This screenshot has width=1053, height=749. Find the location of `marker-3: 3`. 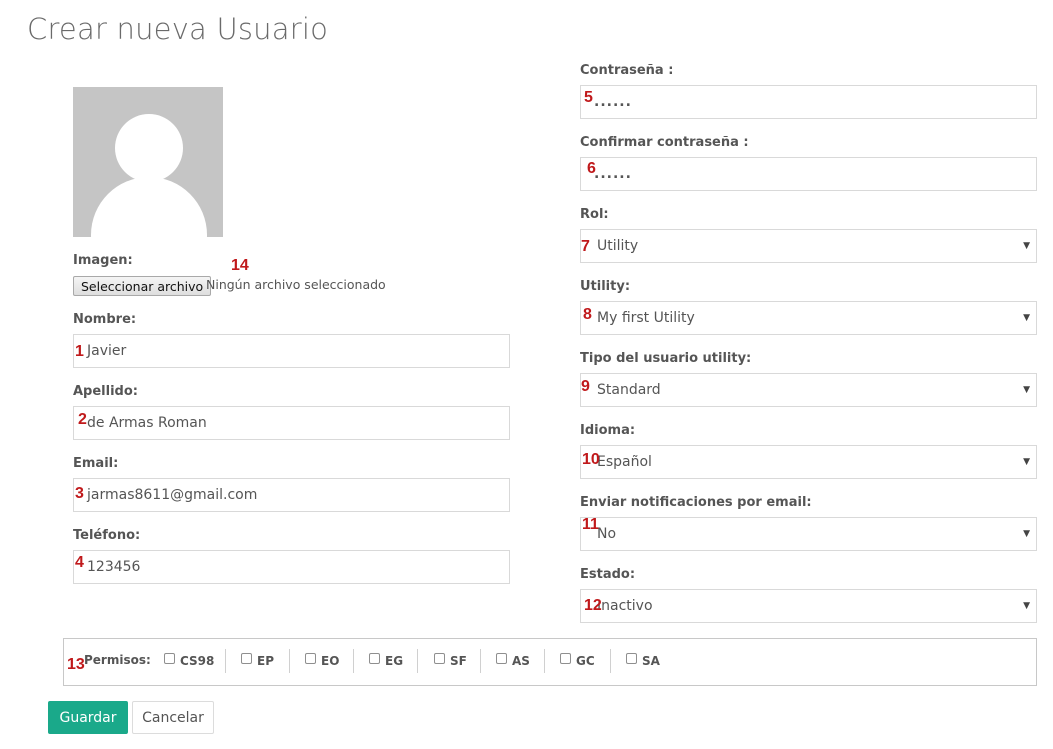

marker-3: 3 is located at coordinates (79, 493).